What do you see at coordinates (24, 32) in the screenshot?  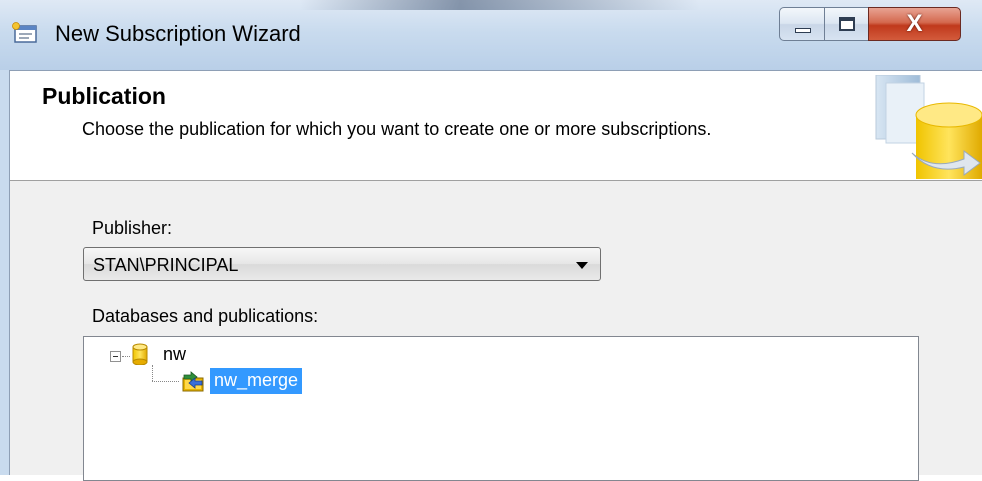 I see `wizard-window-icon` at bounding box center [24, 32].